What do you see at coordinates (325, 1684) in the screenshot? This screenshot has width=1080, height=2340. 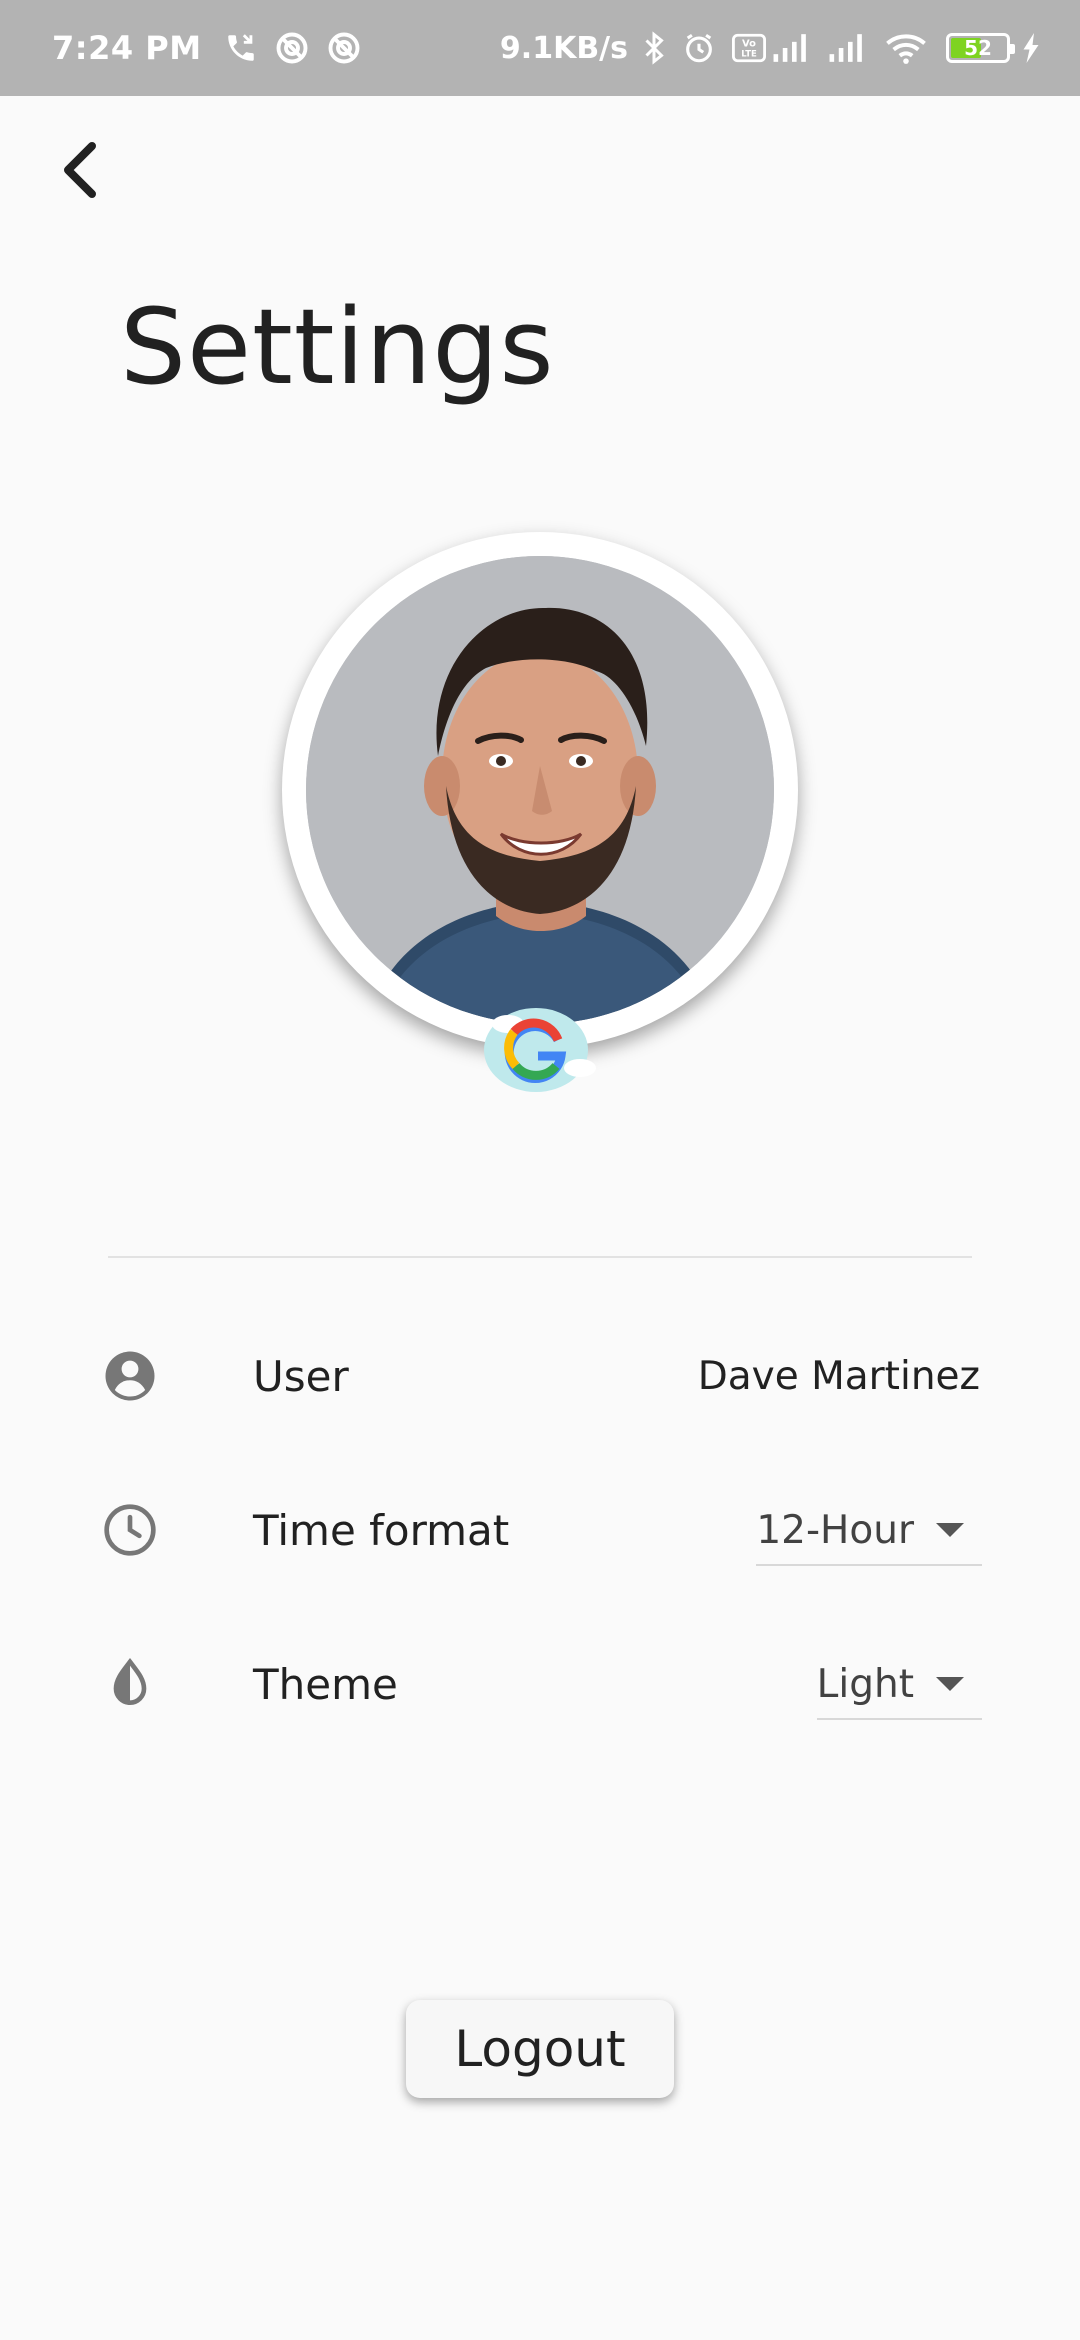 I see `theme-label: Theme` at bounding box center [325, 1684].